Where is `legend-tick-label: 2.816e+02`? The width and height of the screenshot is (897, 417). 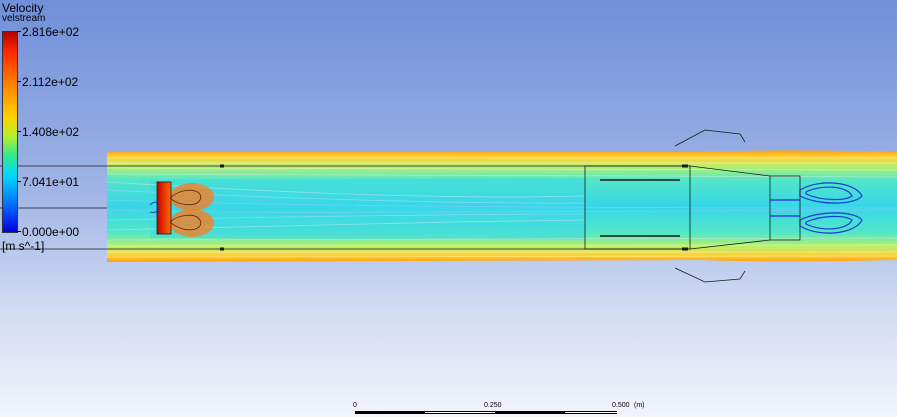 legend-tick-label: 2.816e+02 is located at coordinates (51, 32).